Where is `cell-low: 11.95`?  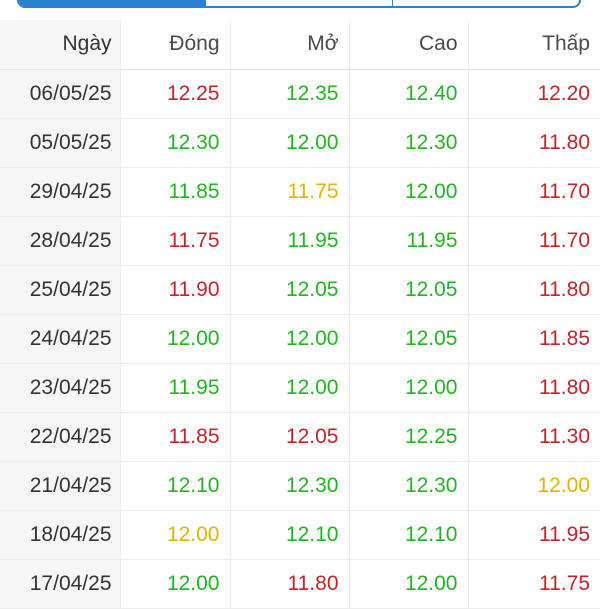 cell-low: 11.95 is located at coordinates (533, 535).